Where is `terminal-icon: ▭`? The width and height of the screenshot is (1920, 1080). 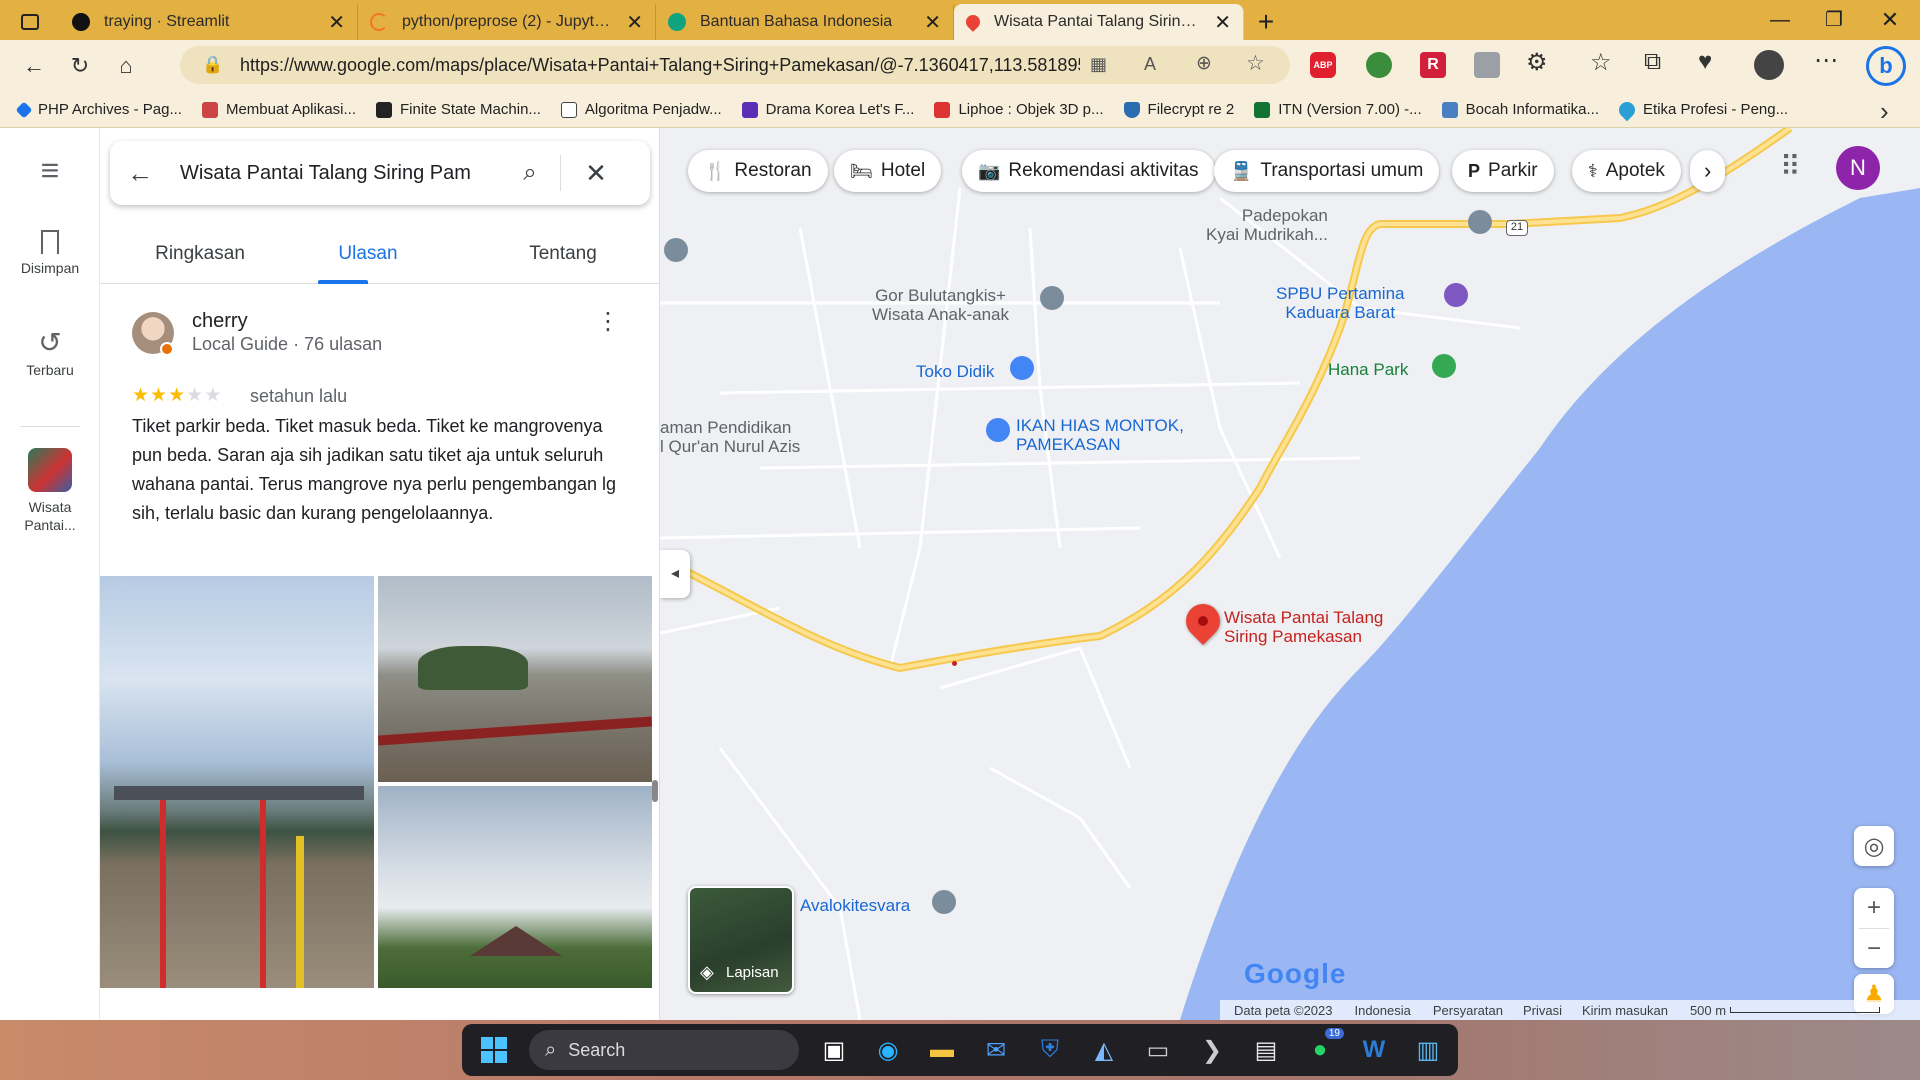
terminal-icon: ▭ is located at coordinates (1158, 1050).